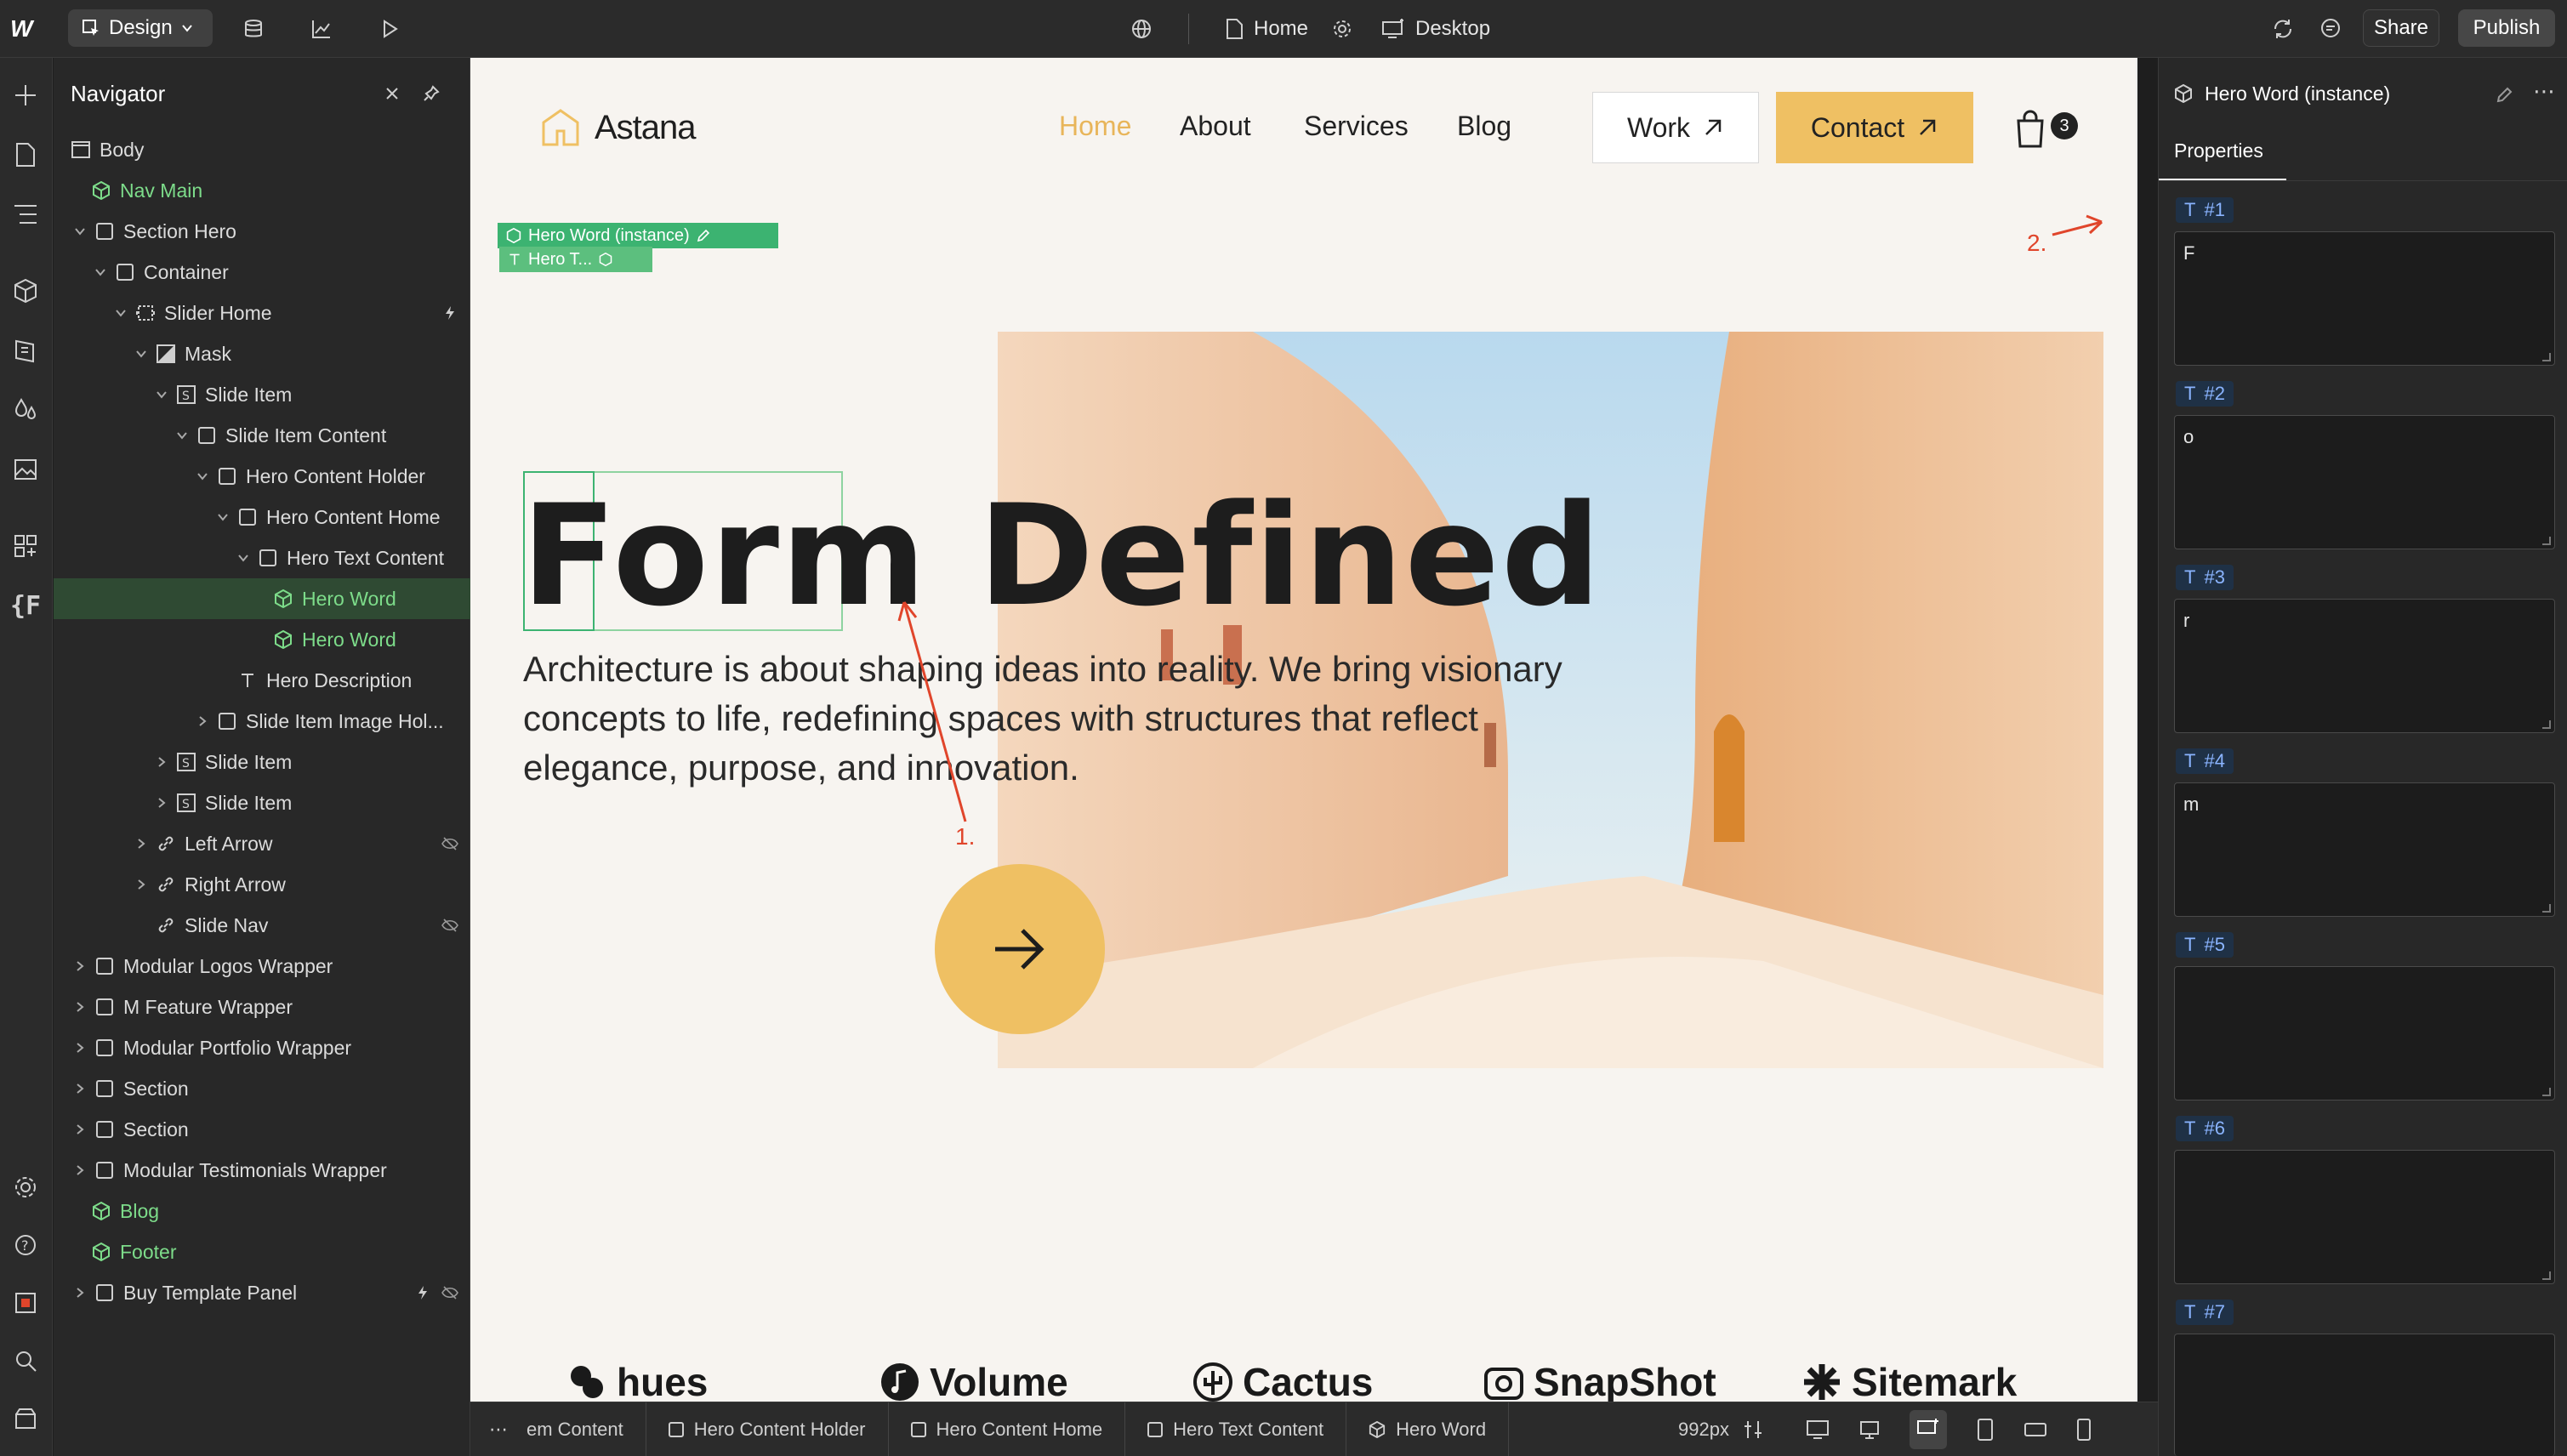 Image resolution: width=2567 pixels, height=1456 pixels. What do you see at coordinates (26, 1361) in the screenshot?
I see `search-icon` at bounding box center [26, 1361].